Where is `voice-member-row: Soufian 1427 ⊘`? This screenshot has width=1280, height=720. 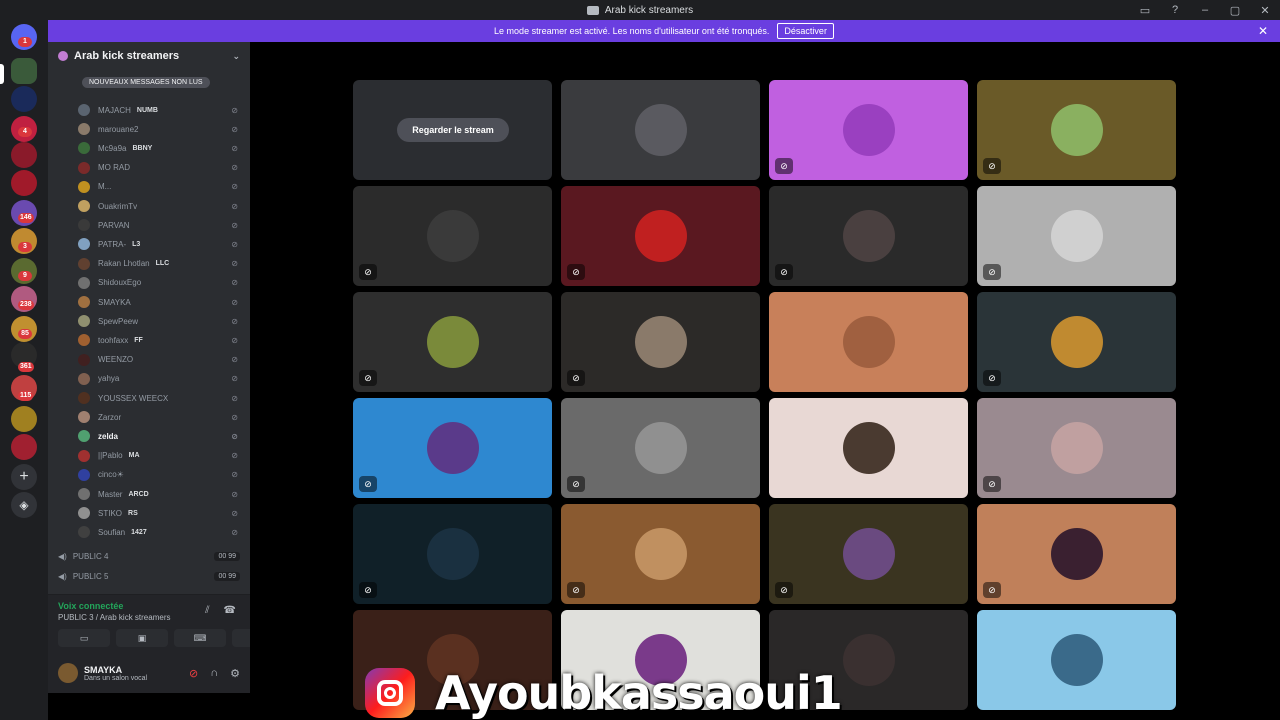
voice-member-row: Soufian 1427 ⊘ is located at coordinates (149, 532).